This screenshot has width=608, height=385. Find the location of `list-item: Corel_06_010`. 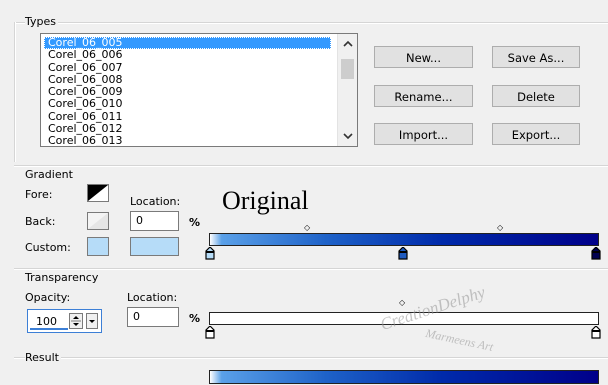

list-item: Corel_06_010 is located at coordinates (187, 104).